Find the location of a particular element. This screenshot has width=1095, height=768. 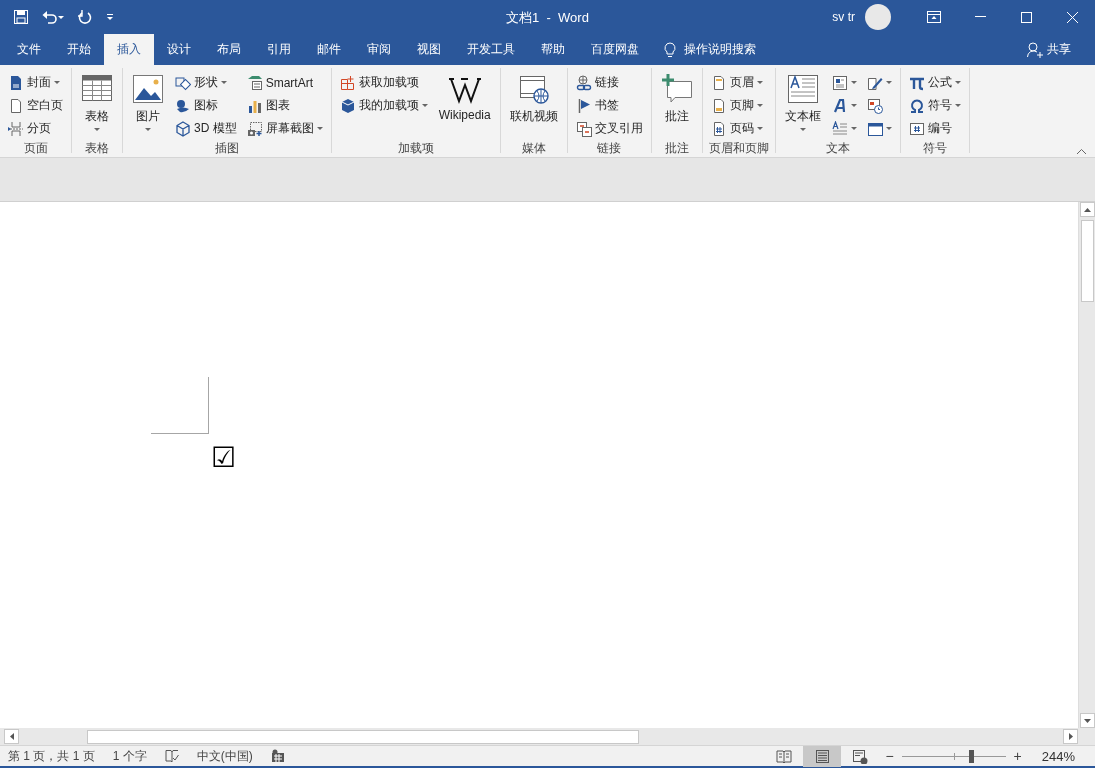

add-ins-grid-icon is located at coordinates (347, 82).